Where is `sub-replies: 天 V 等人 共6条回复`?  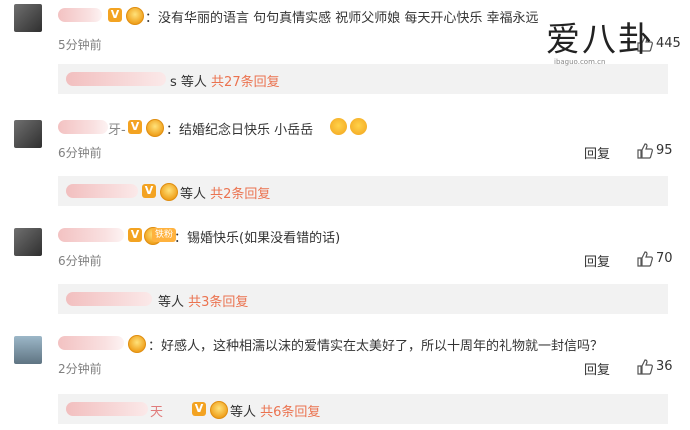
sub-replies: 天 V 等人 共6条回复 is located at coordinates (363, 409).